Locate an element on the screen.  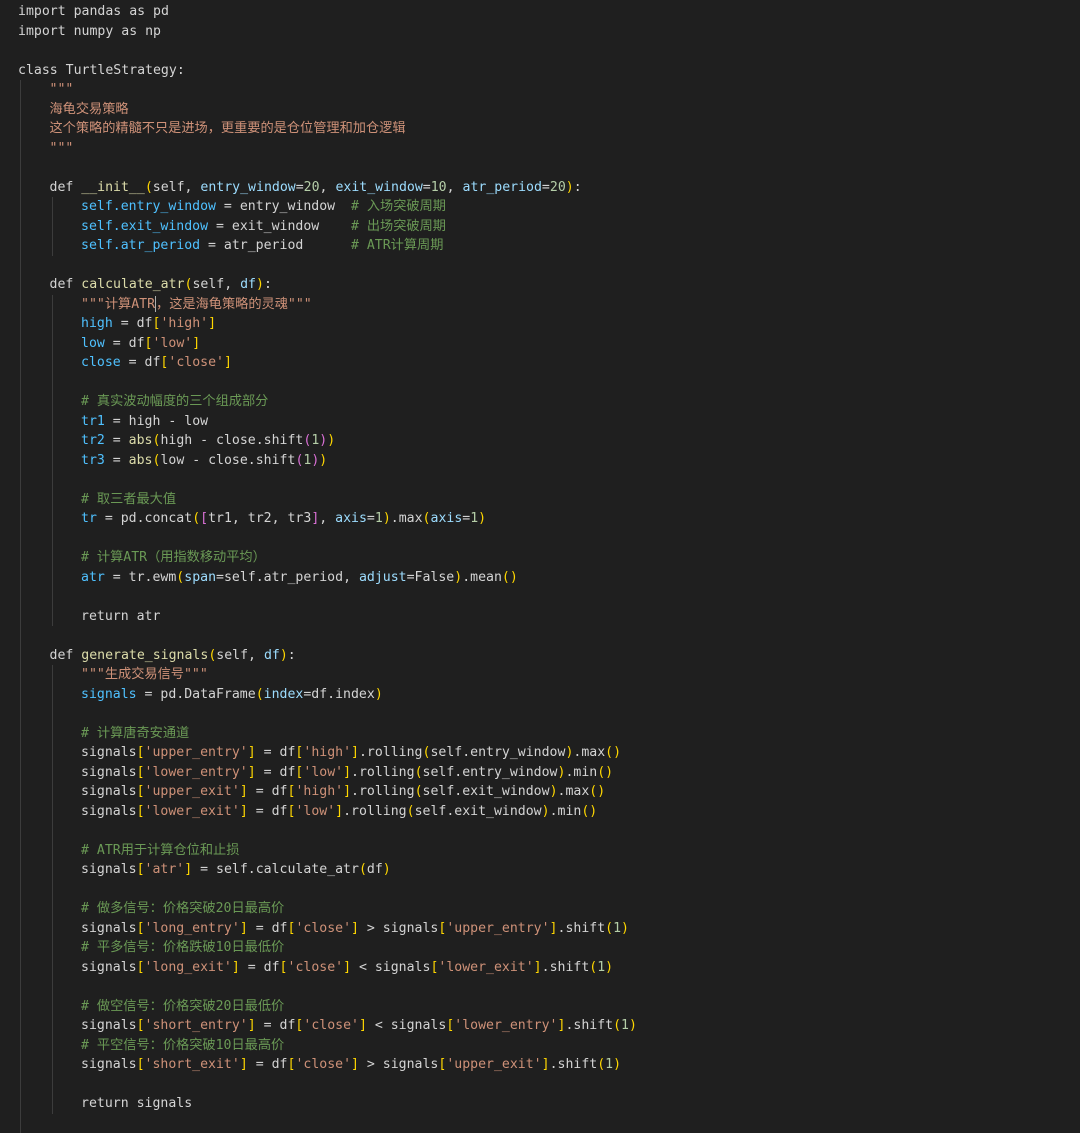
code-token: 'upper_entry' is located at coordinates (498, 928).